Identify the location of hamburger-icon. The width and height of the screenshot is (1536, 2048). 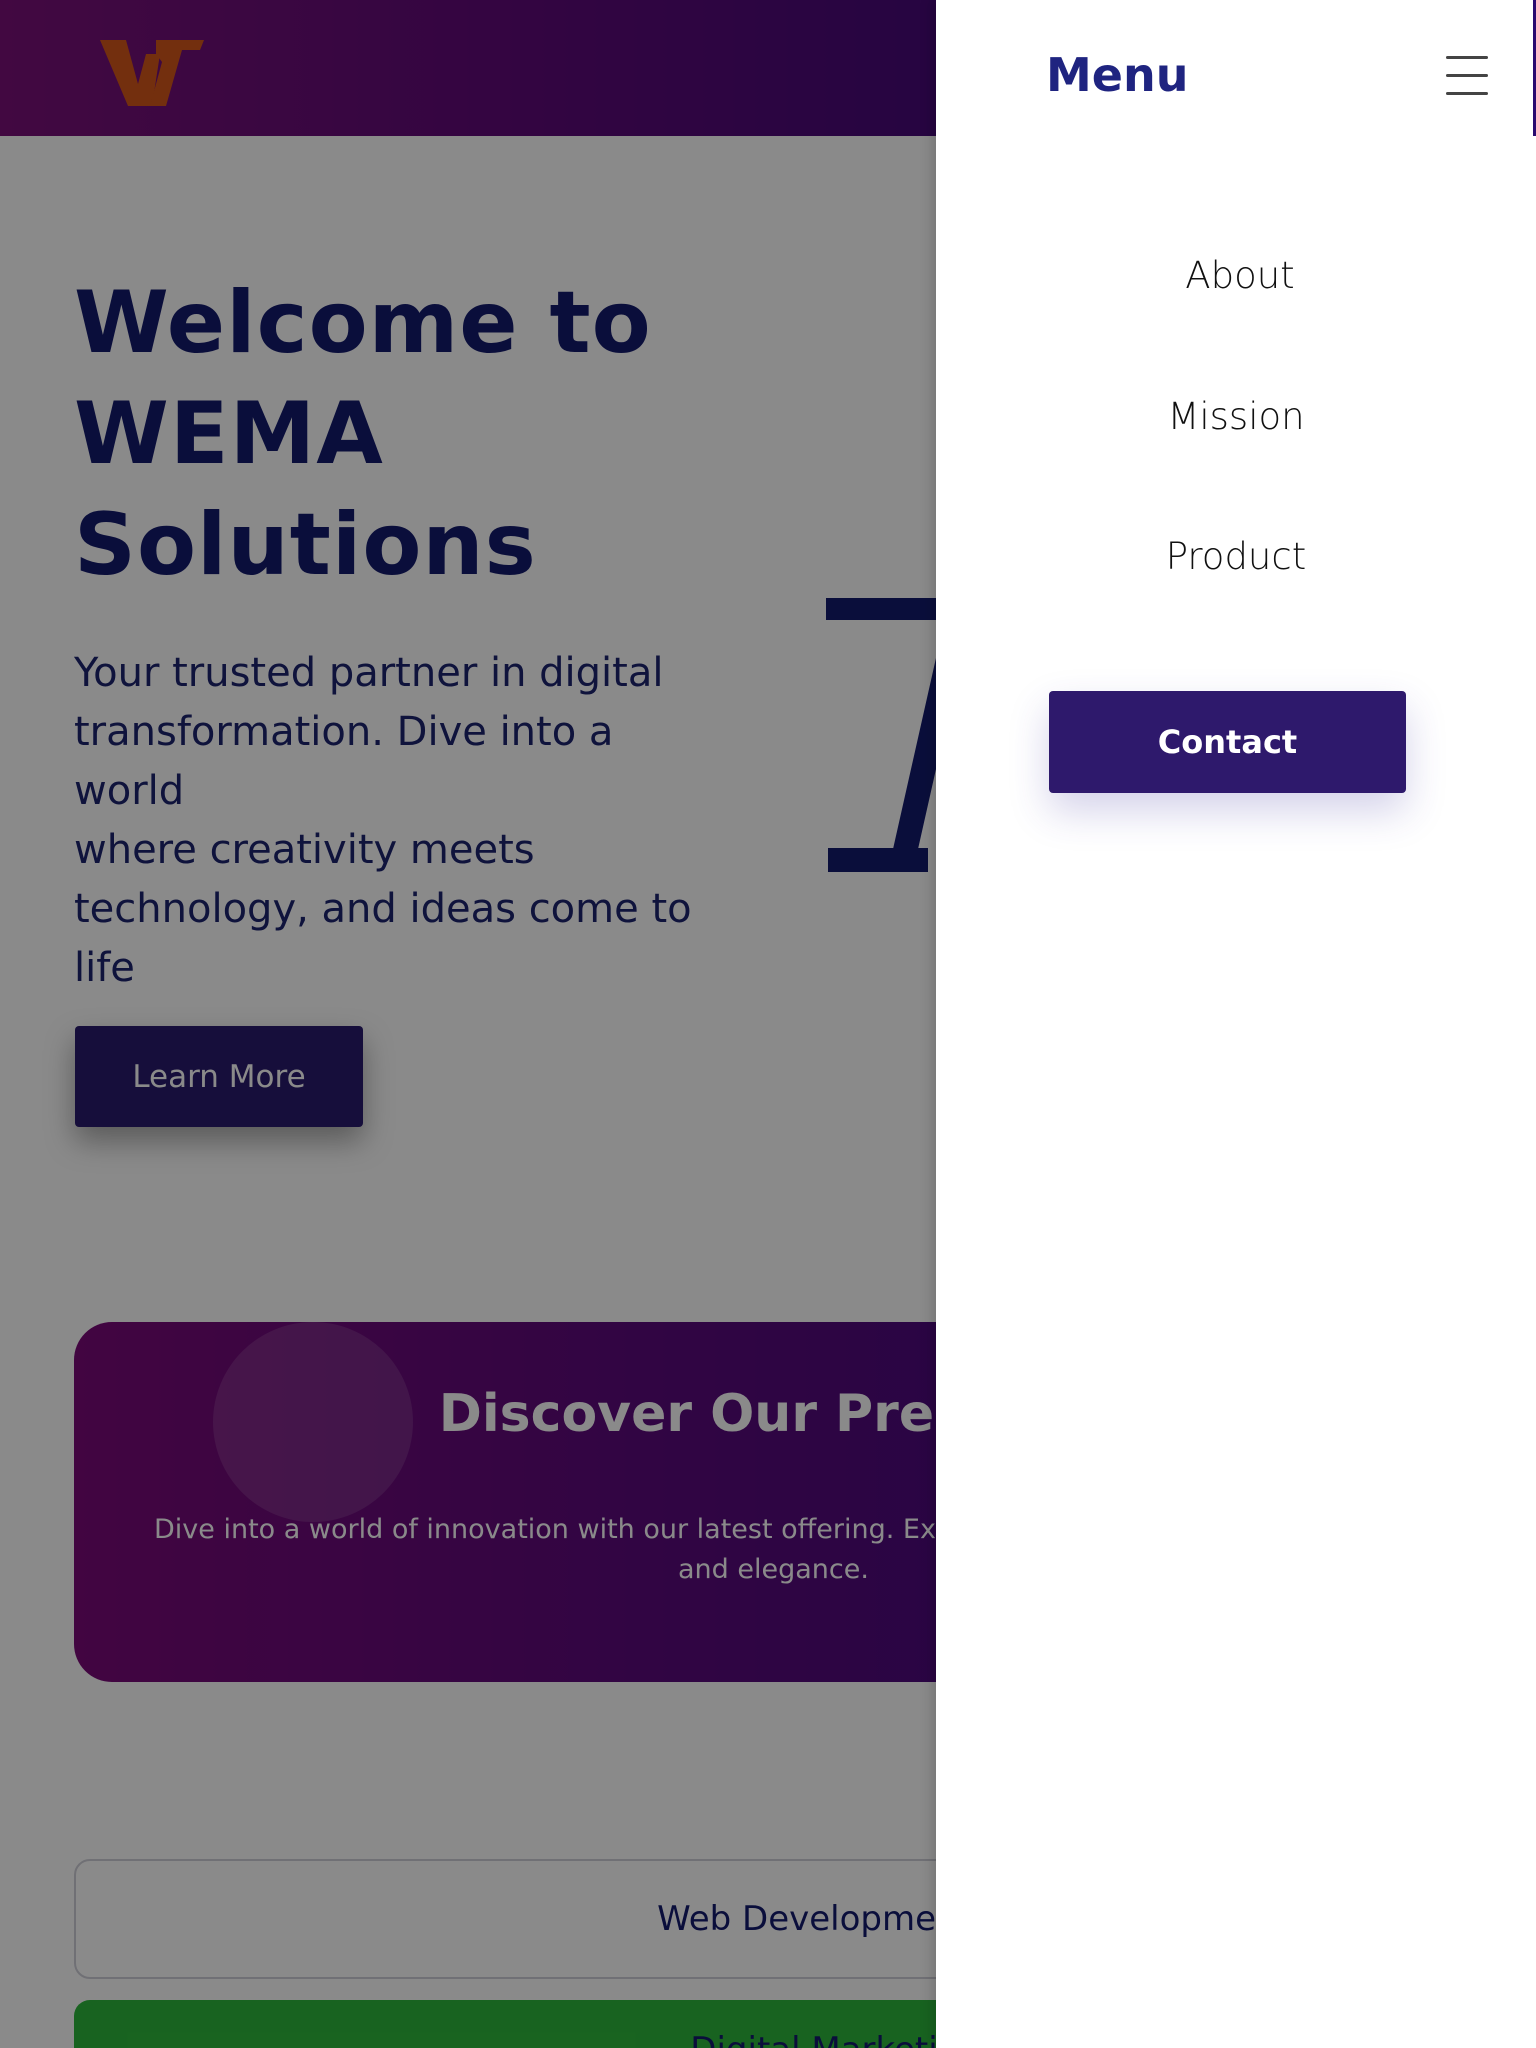
(1467, 76).